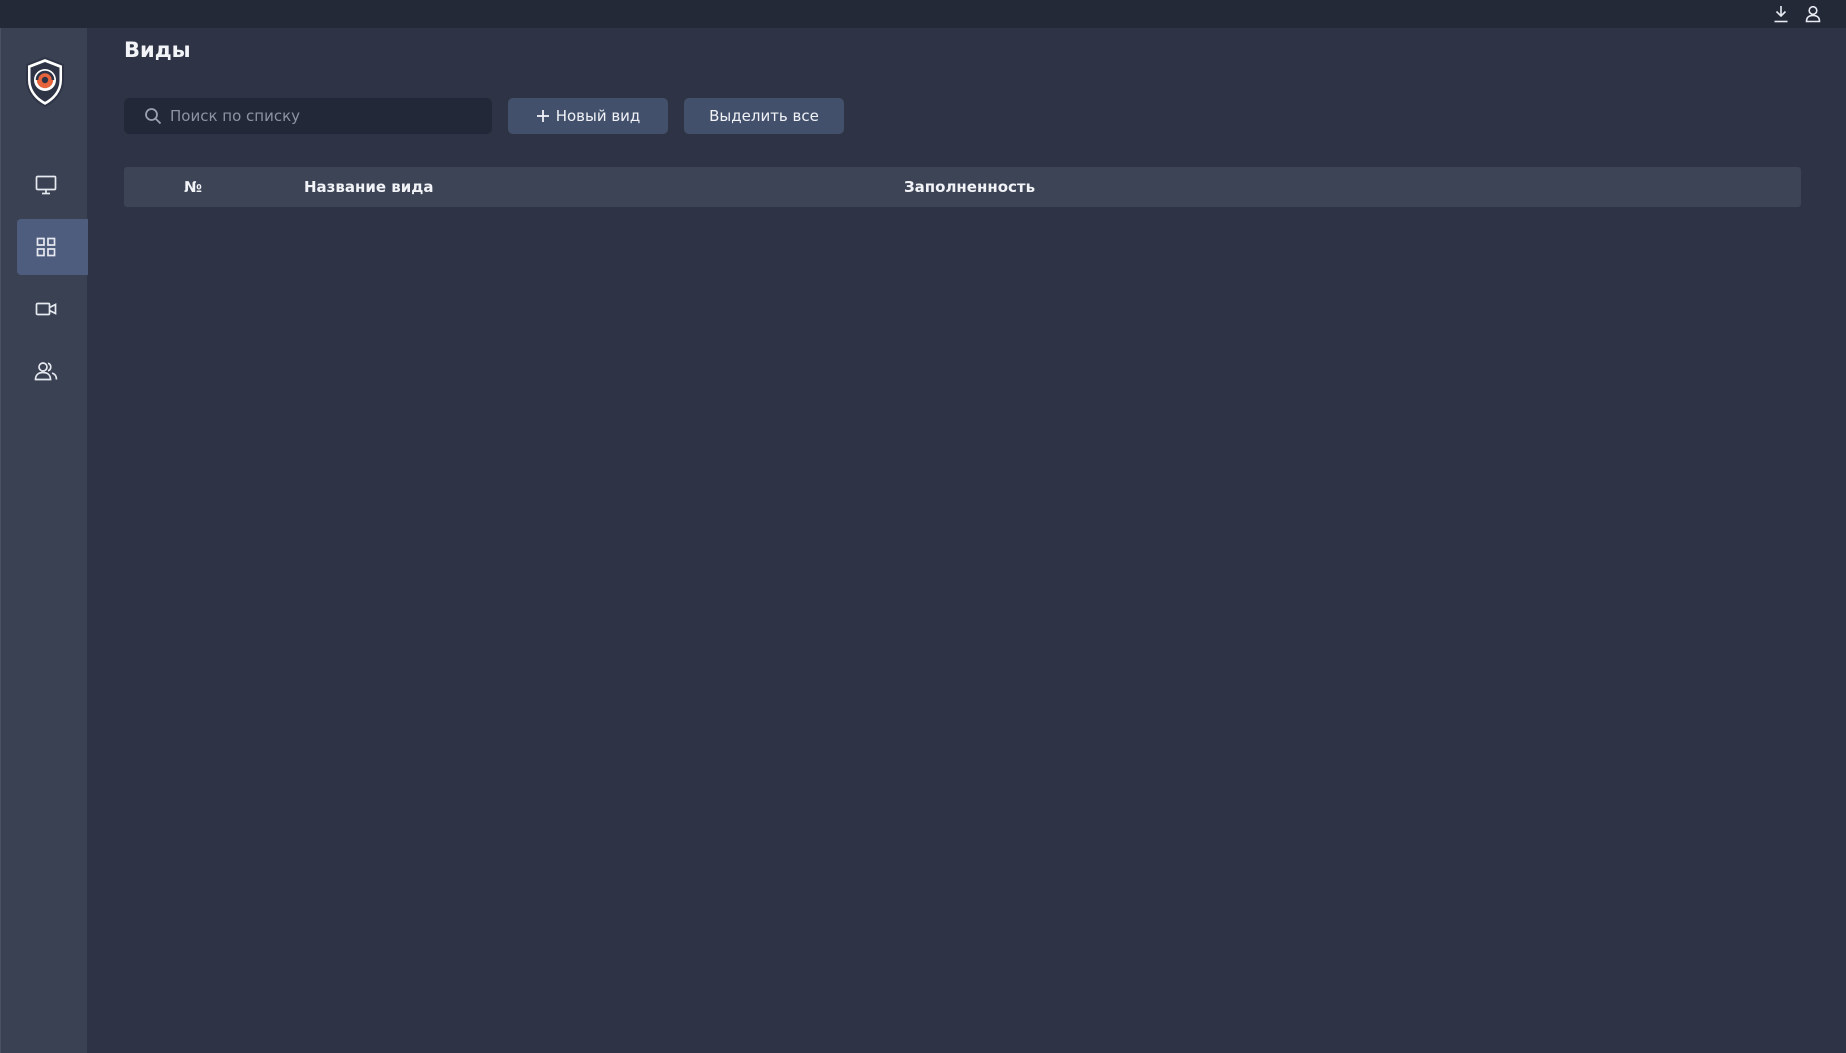 The width and height of the screenshot is (1846, 1053). I want to click on sidebar-item-views, so click(52, 247).